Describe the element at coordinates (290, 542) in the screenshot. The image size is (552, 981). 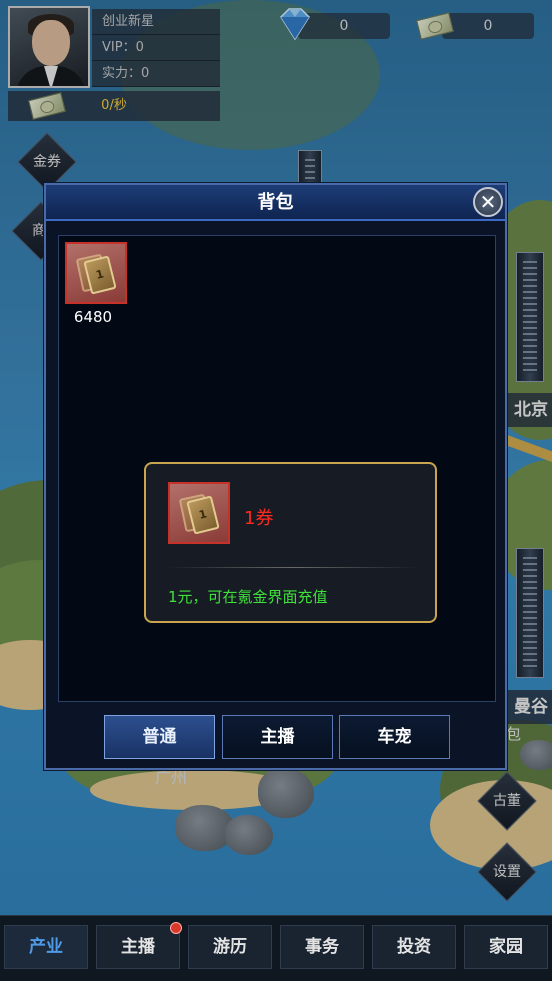
I see `item-tooltip: 1 1券 1元，可在氪金界面充值` at that location.